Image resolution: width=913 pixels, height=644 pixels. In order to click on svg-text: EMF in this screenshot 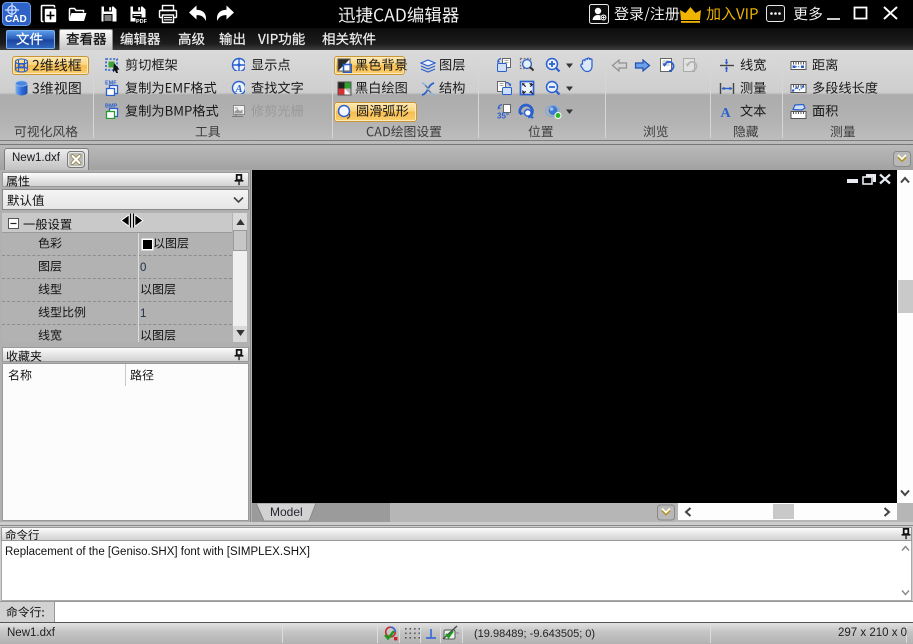, I will do `click(111, 84)`.